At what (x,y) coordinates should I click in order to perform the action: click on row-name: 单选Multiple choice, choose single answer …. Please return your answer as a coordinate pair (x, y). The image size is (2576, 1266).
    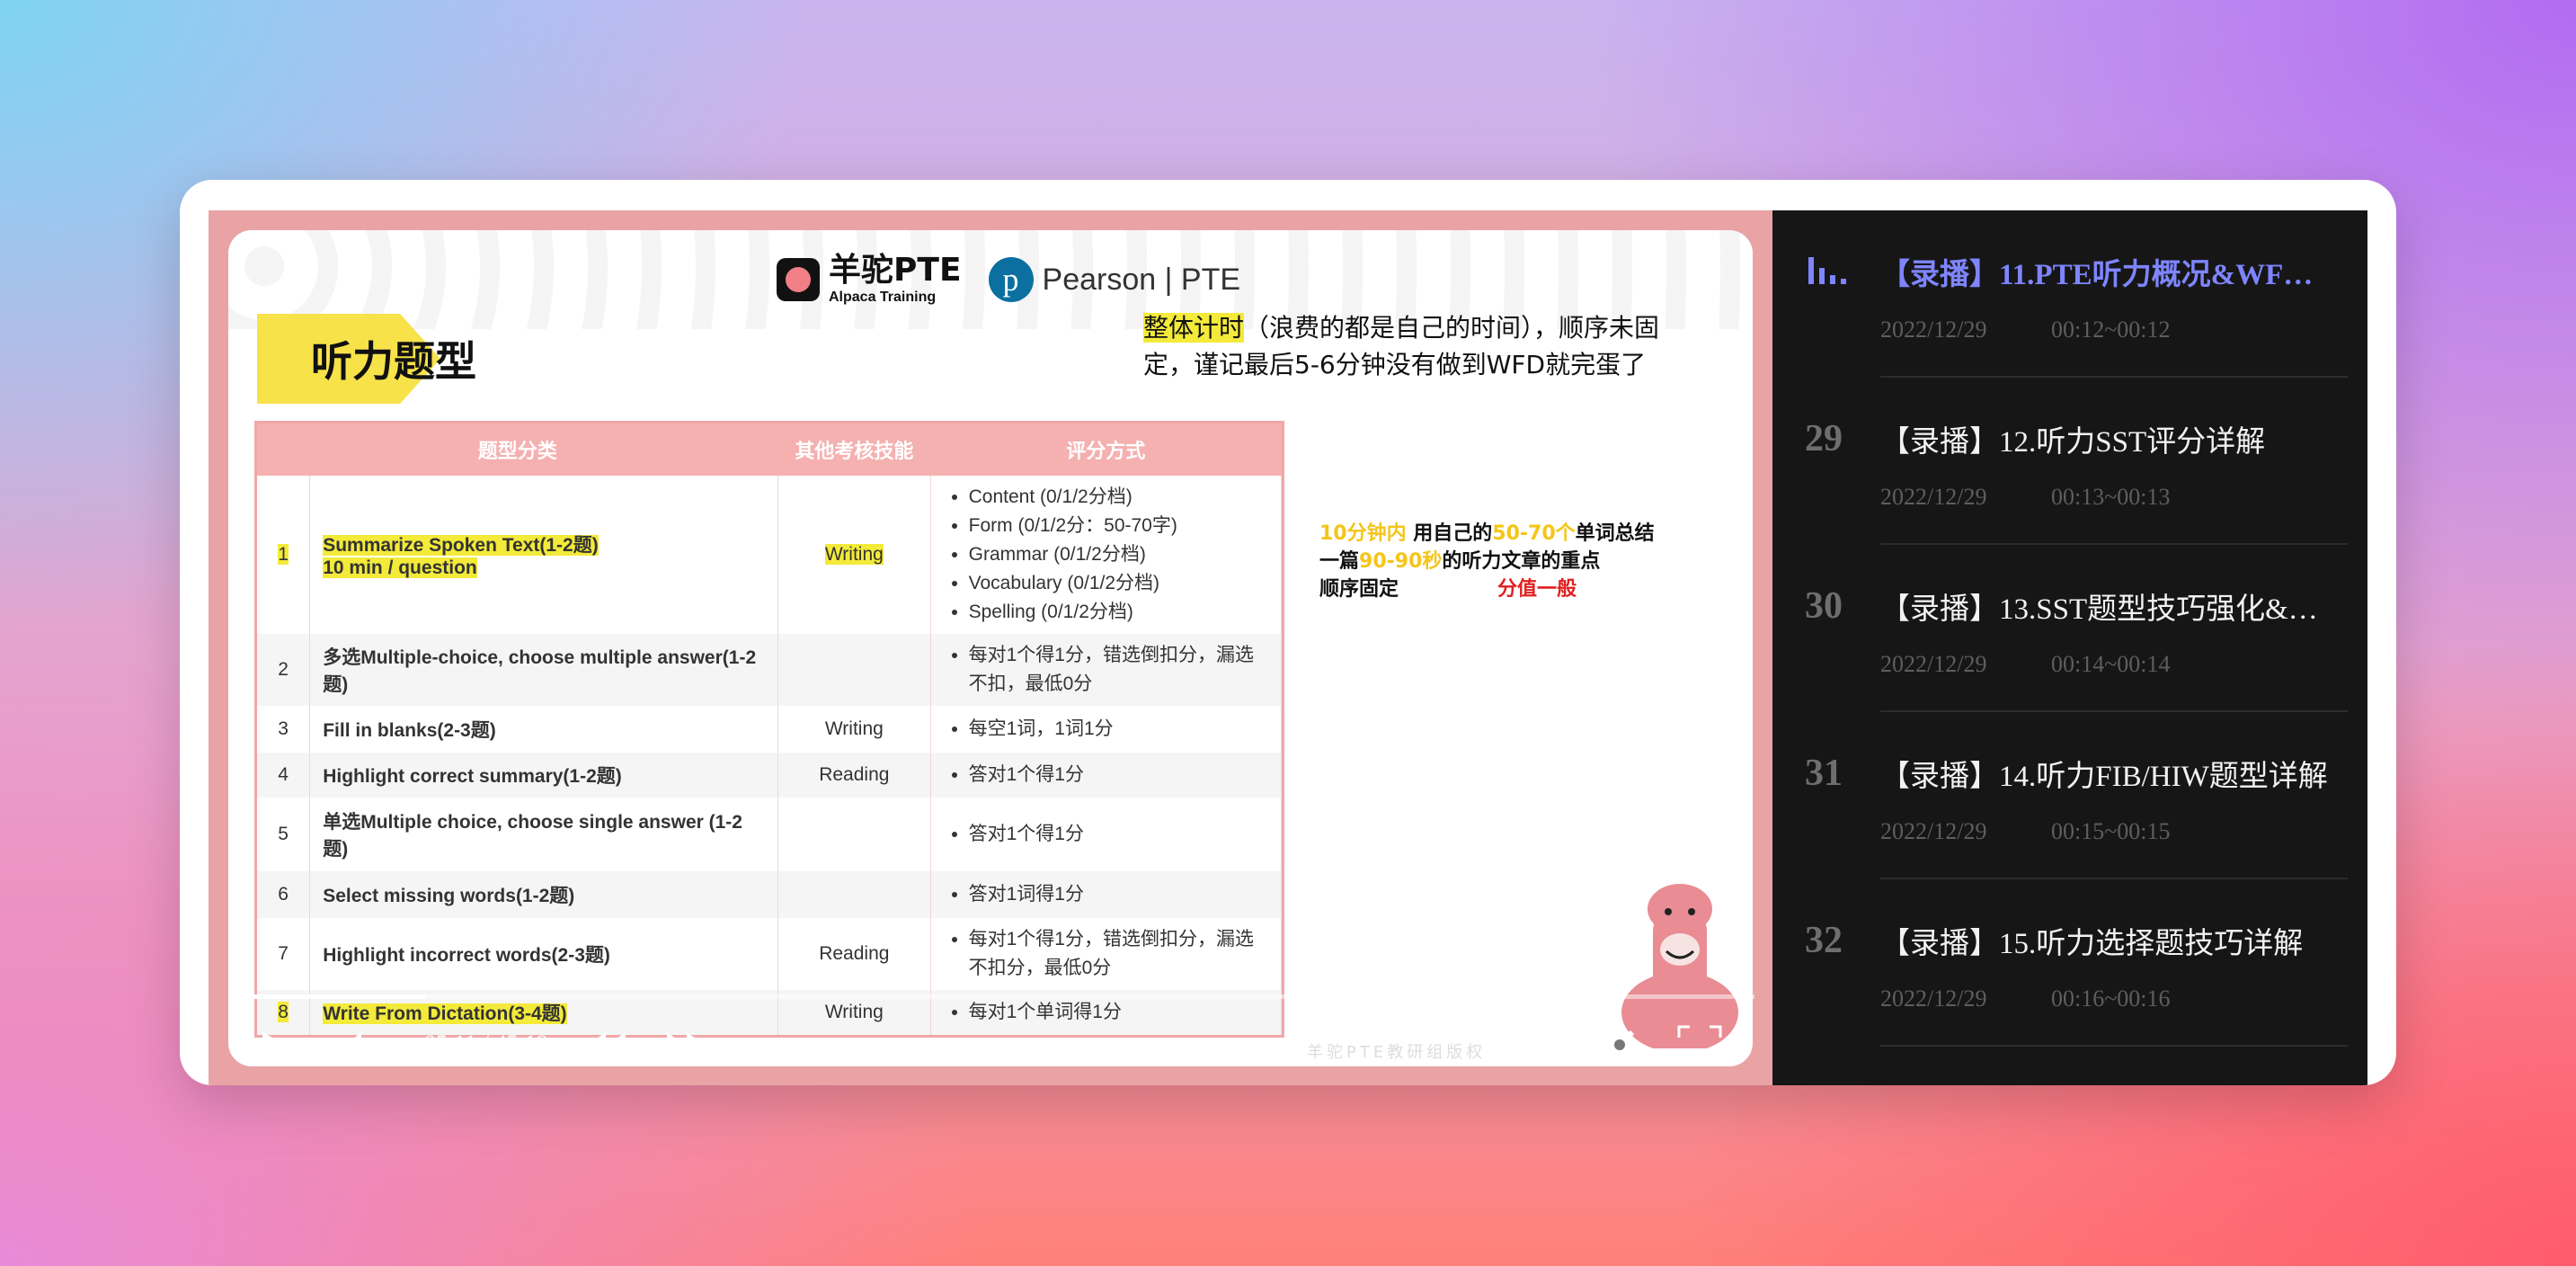
    Looking at the image, I should click on (544, 834).